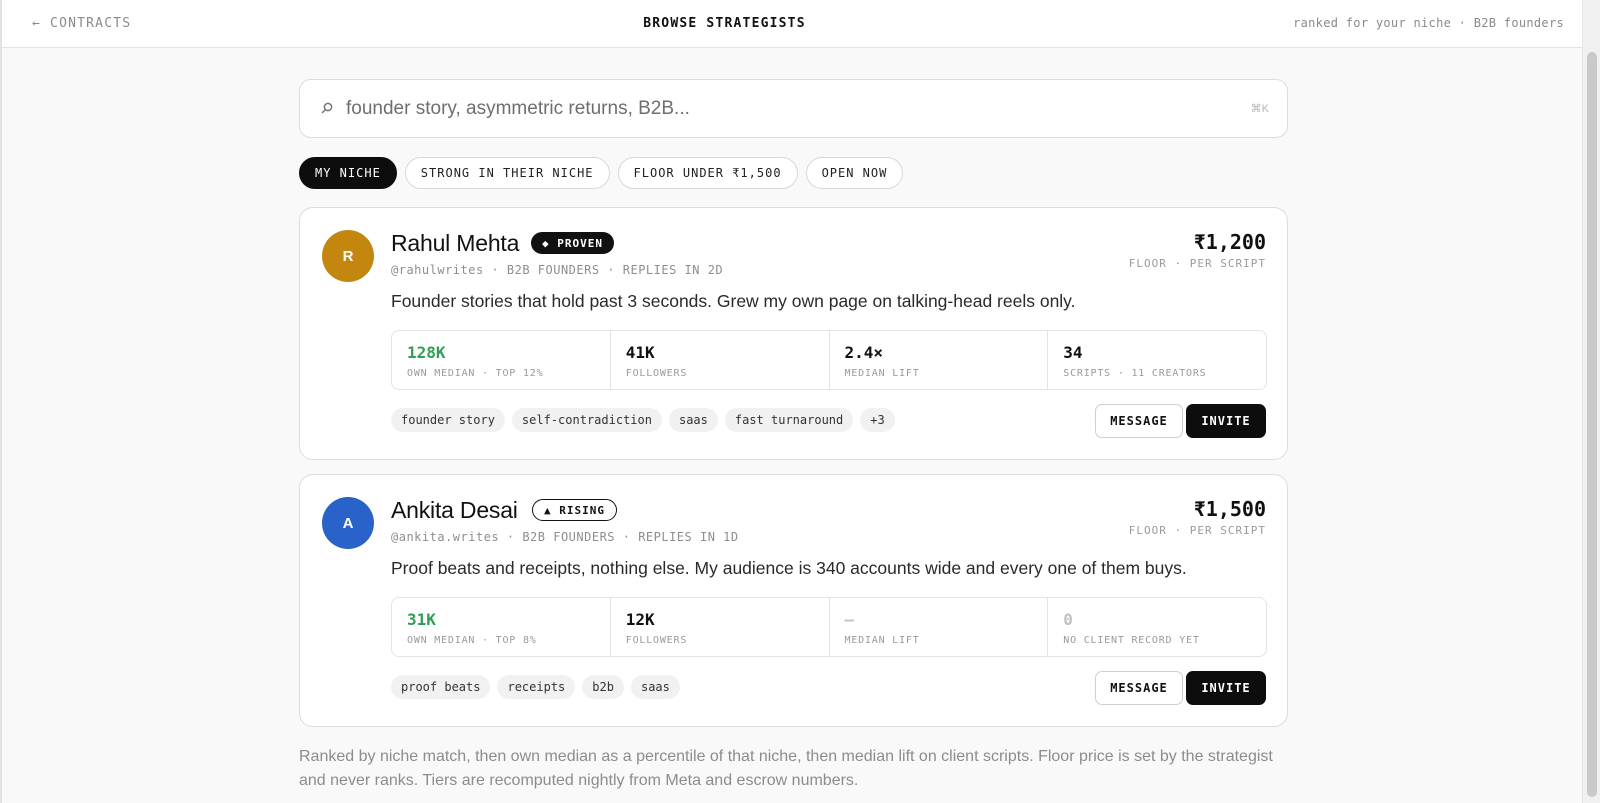  Describe the element at coordinates (939, 627) in the screenshot. I see `stat-median-lift: — MEDIAN LIFT` at that location.